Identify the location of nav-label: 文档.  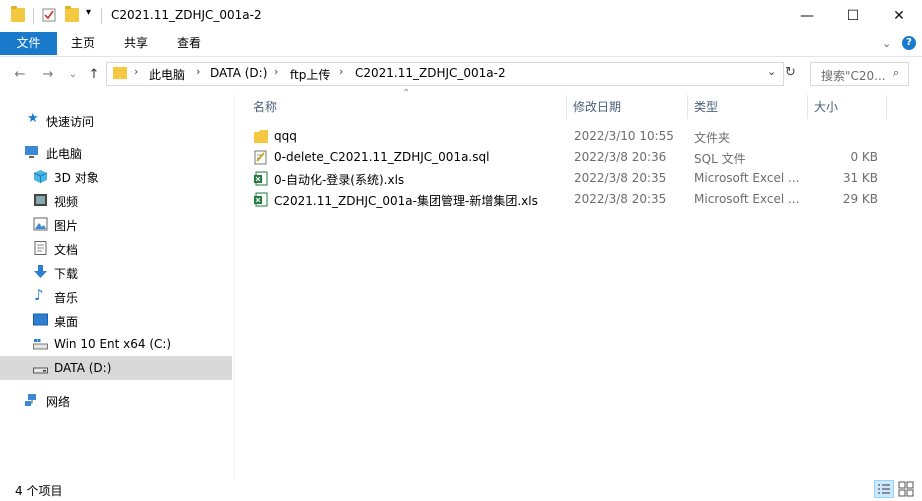
(66, 250).